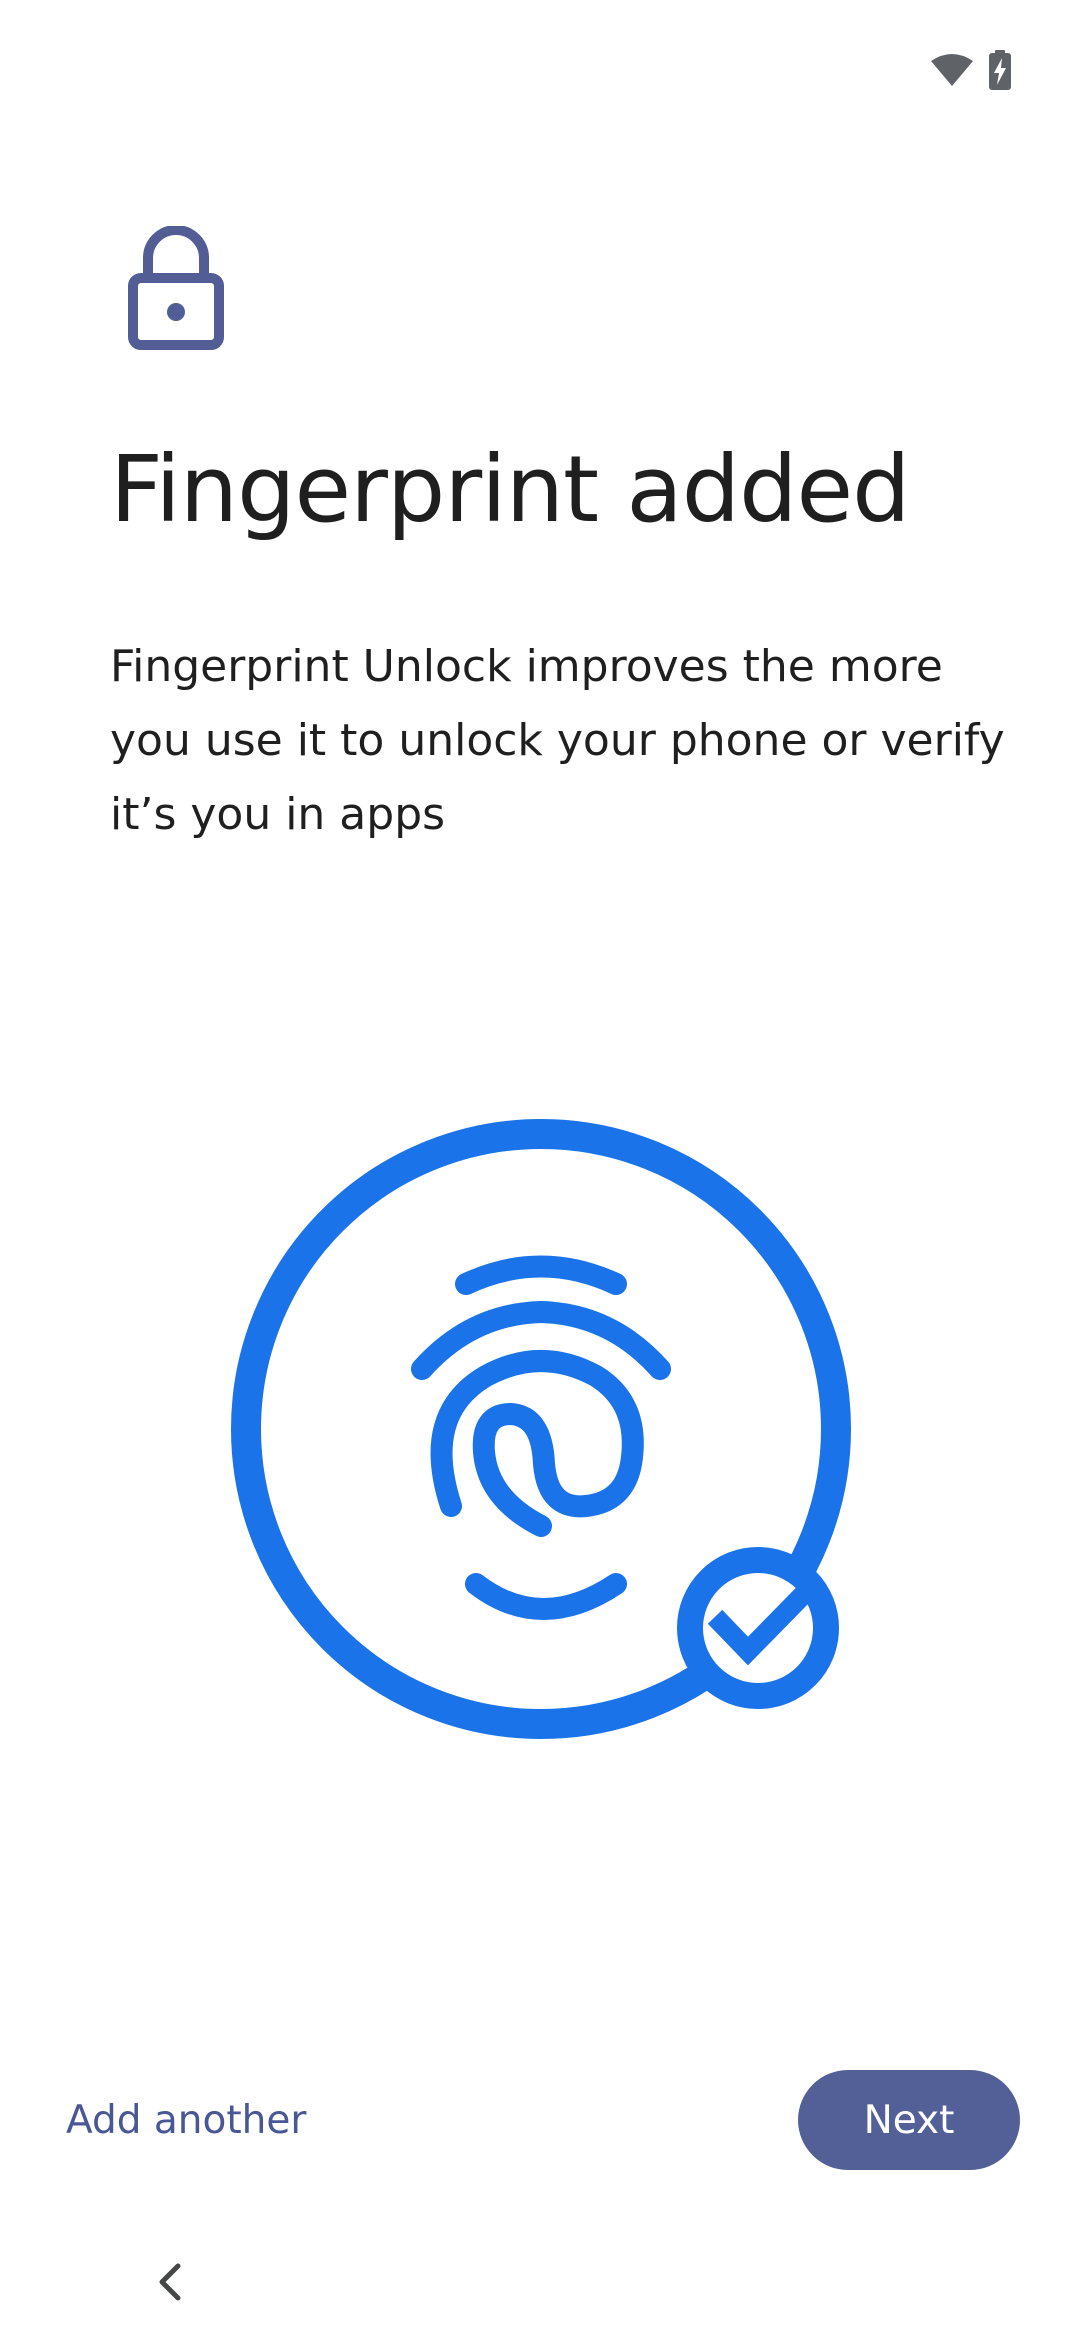  I want to click on add-another-button: Add another, so click(186, 2120).